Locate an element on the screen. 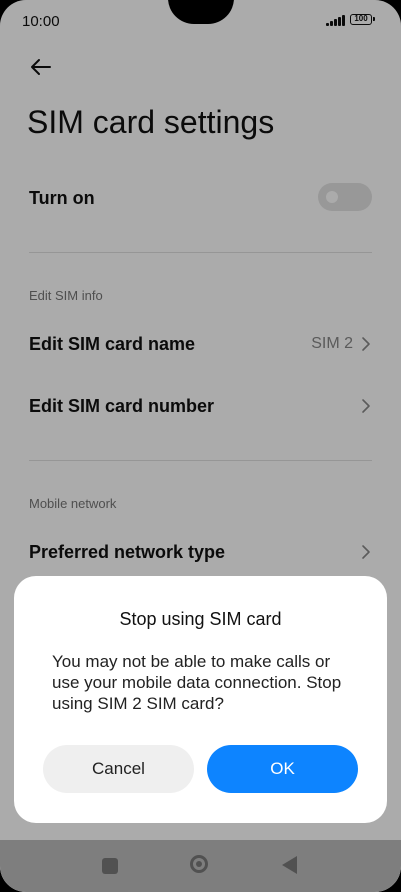  dialog-title: Stop using SIM card is located at coordinates (200, 619).